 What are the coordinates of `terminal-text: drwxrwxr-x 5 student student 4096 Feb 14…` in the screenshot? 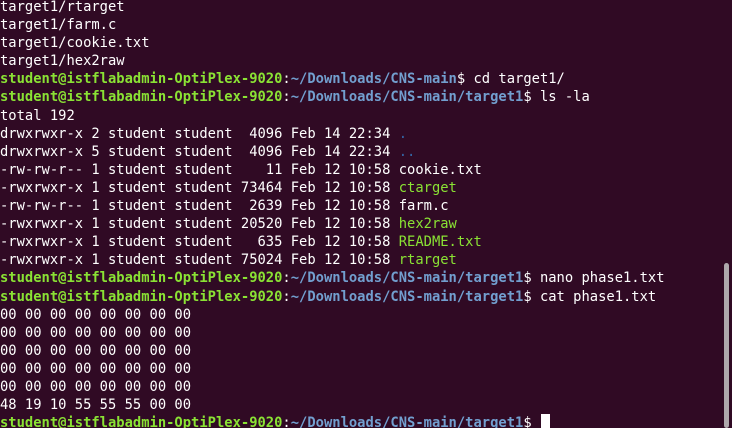 It's located at (199, 151).